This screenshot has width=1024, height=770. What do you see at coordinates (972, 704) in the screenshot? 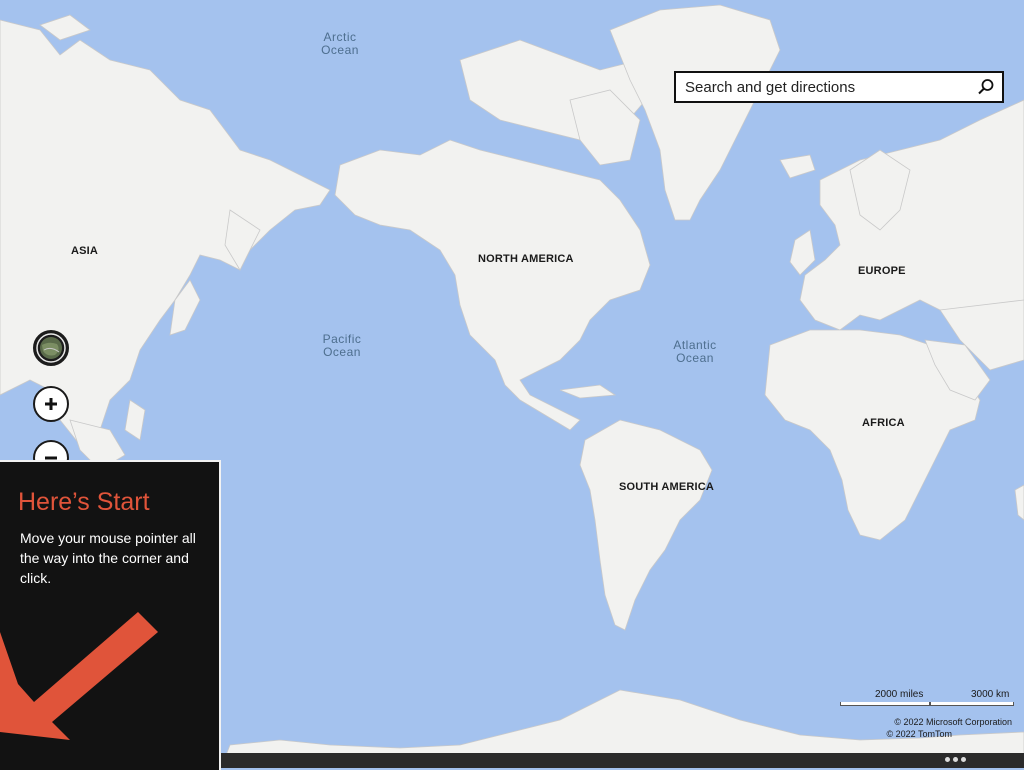
I see `scale-bar-km` at bounding box center [972, 704].